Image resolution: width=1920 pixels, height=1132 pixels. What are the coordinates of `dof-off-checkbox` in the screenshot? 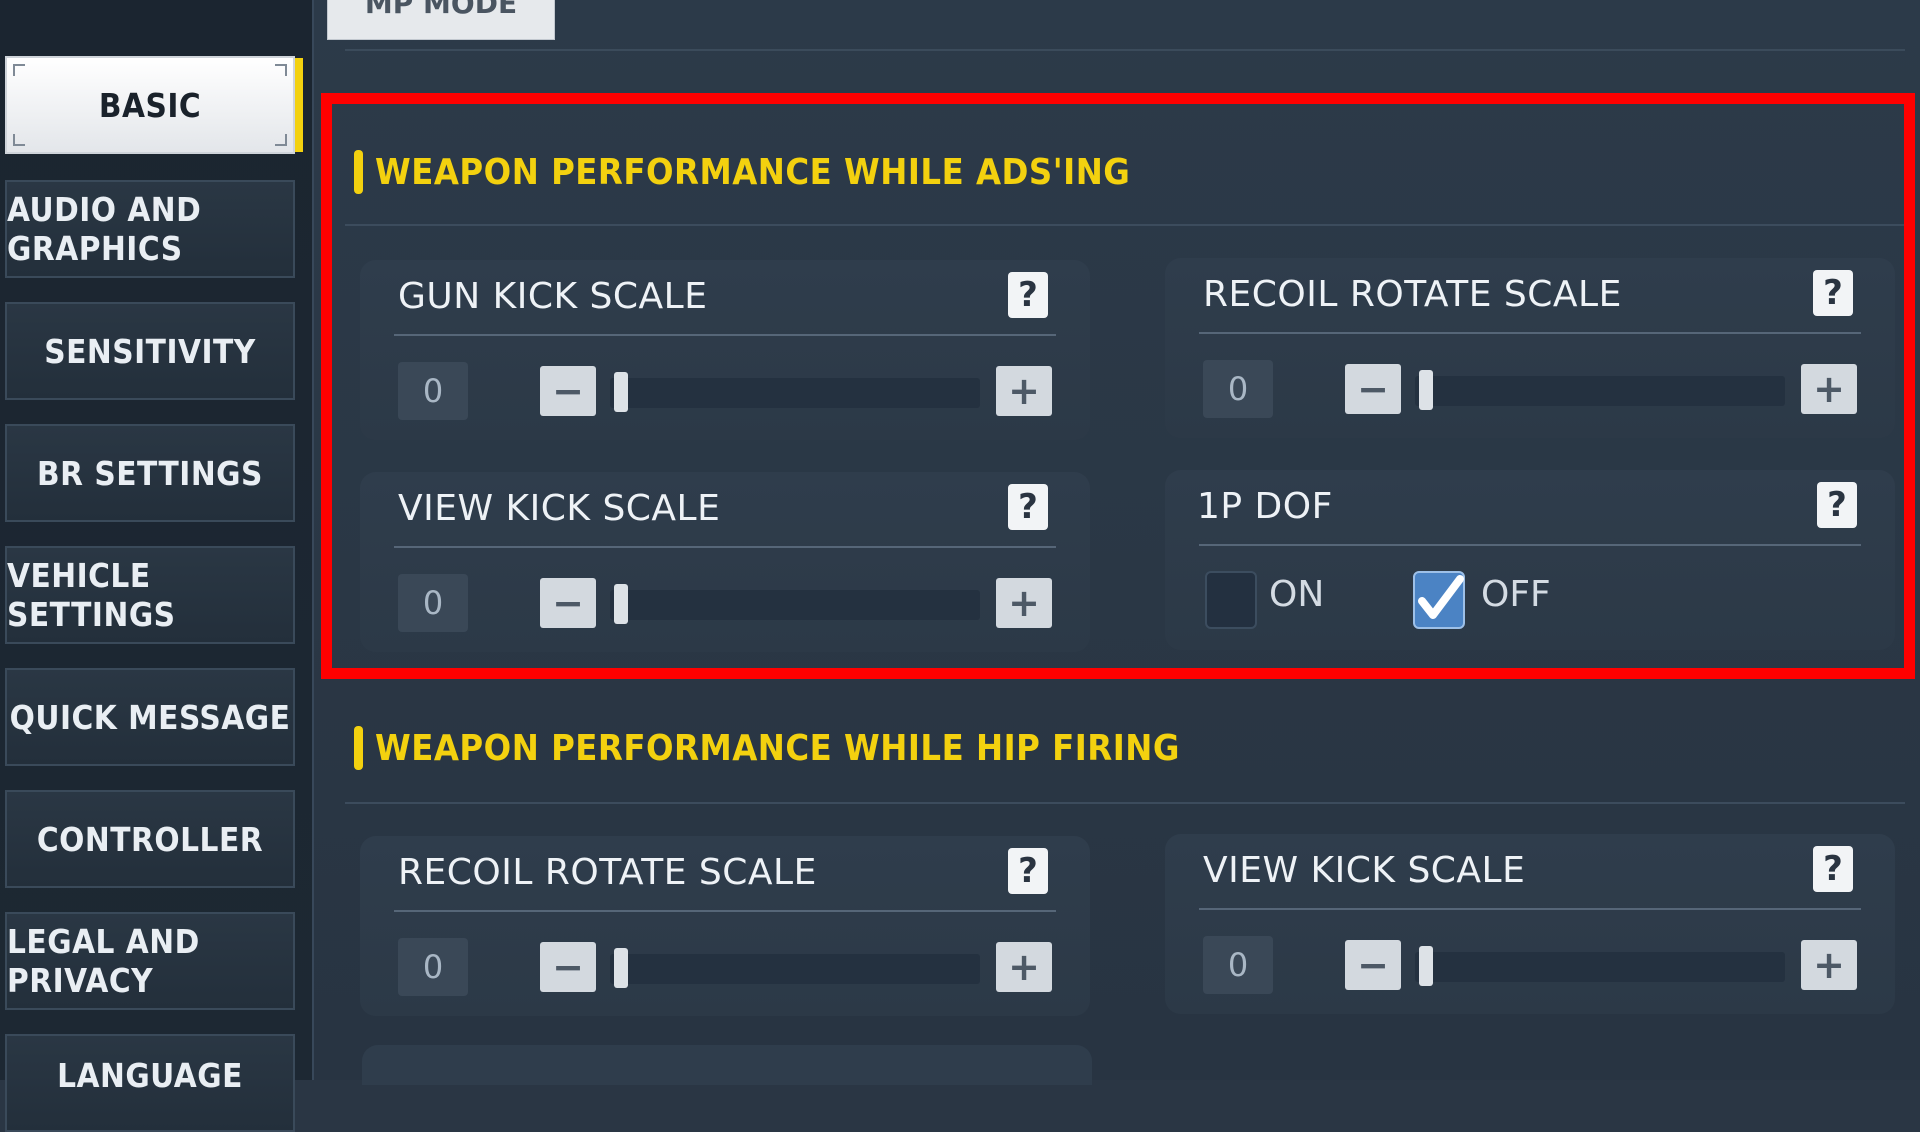 It's located at (1439, 600).